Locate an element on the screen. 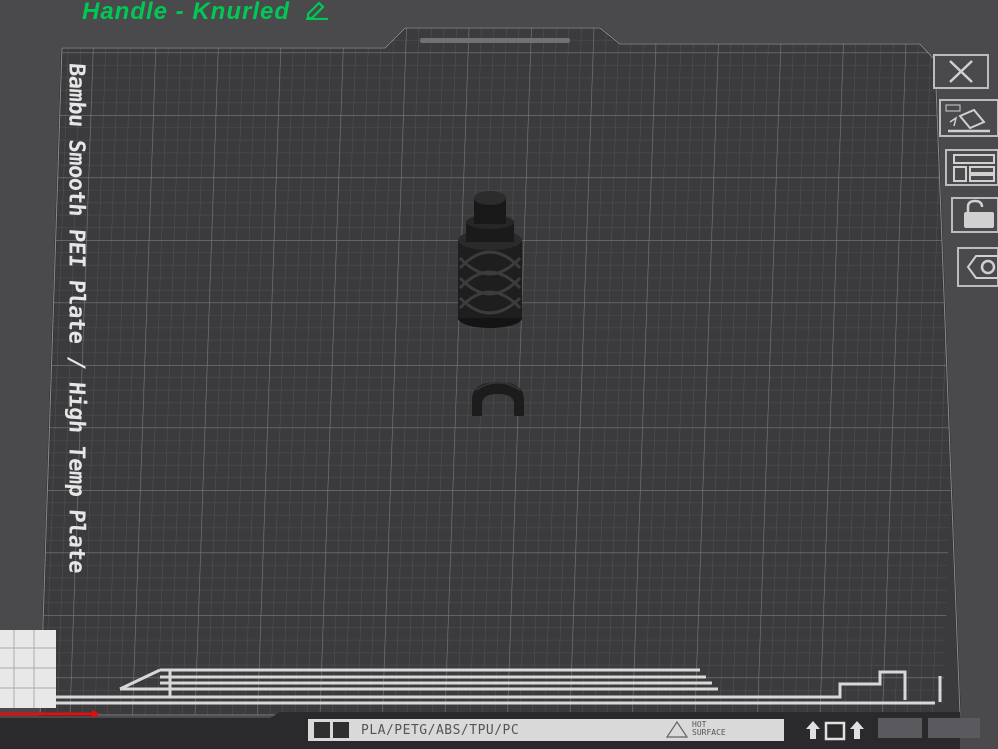 This screenshot has width=998, height=749. lift-arrows-icon is located at coordinates (835, 731).